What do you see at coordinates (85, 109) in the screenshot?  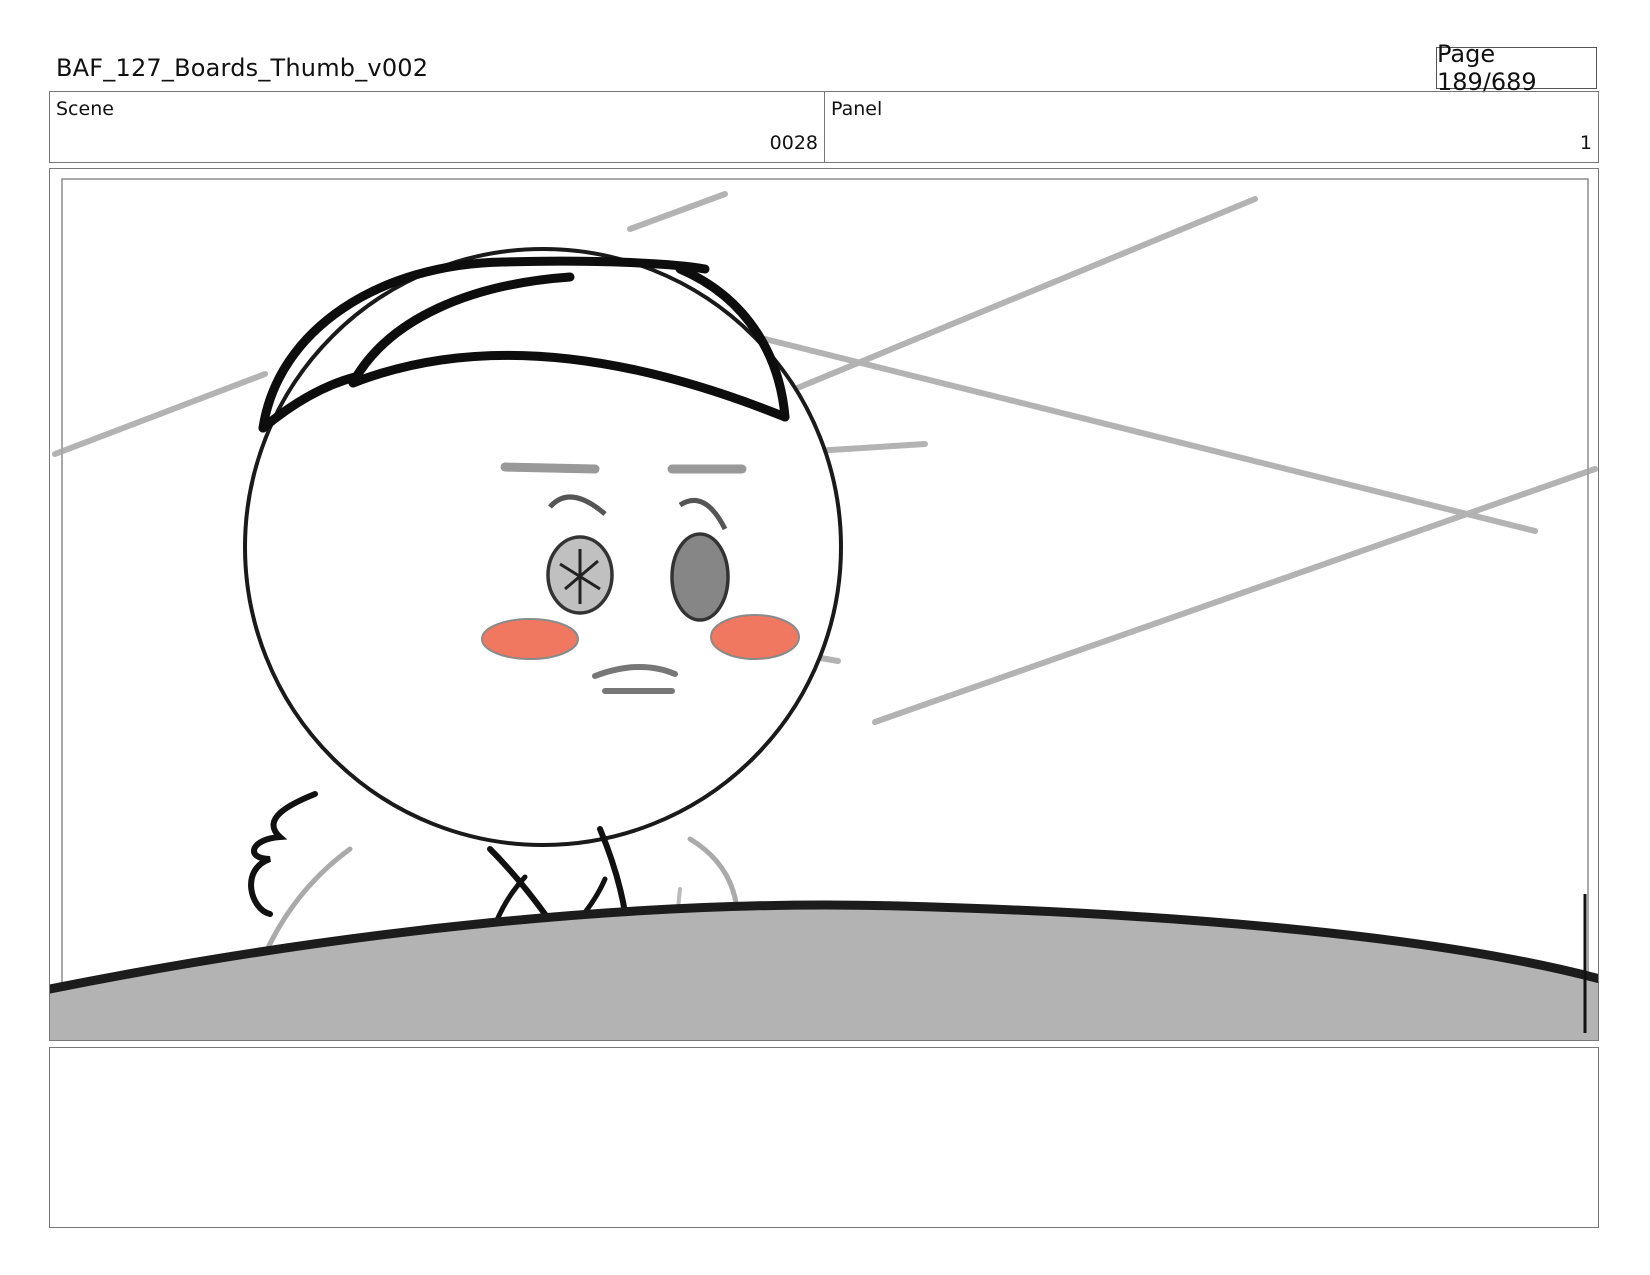 I see `scene-label: Scene` at bounding box center [85, 109].